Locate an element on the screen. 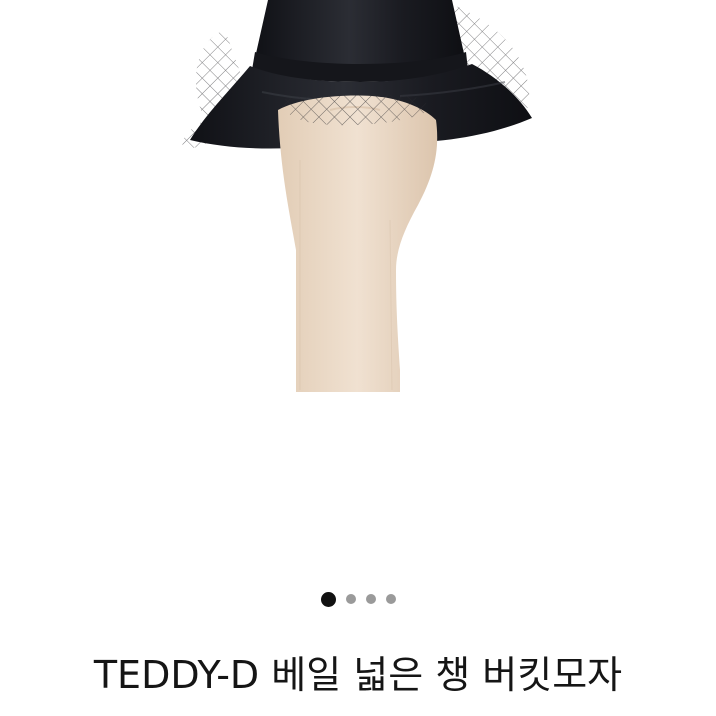  product-title: TEDDY-D 베일 넓은 챙 버킷모자 is located at coordinates (358, 675).